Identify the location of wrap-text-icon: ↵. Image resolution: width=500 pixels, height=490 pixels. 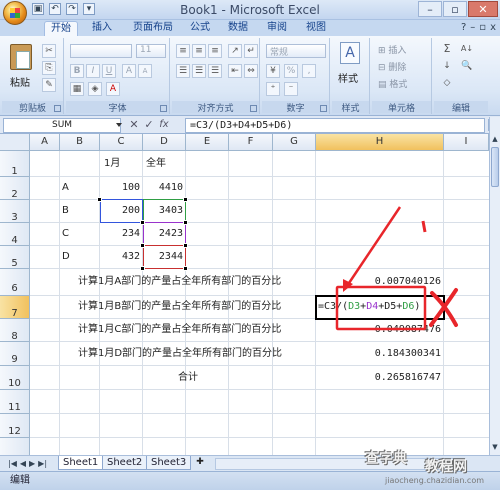
(251, 51).